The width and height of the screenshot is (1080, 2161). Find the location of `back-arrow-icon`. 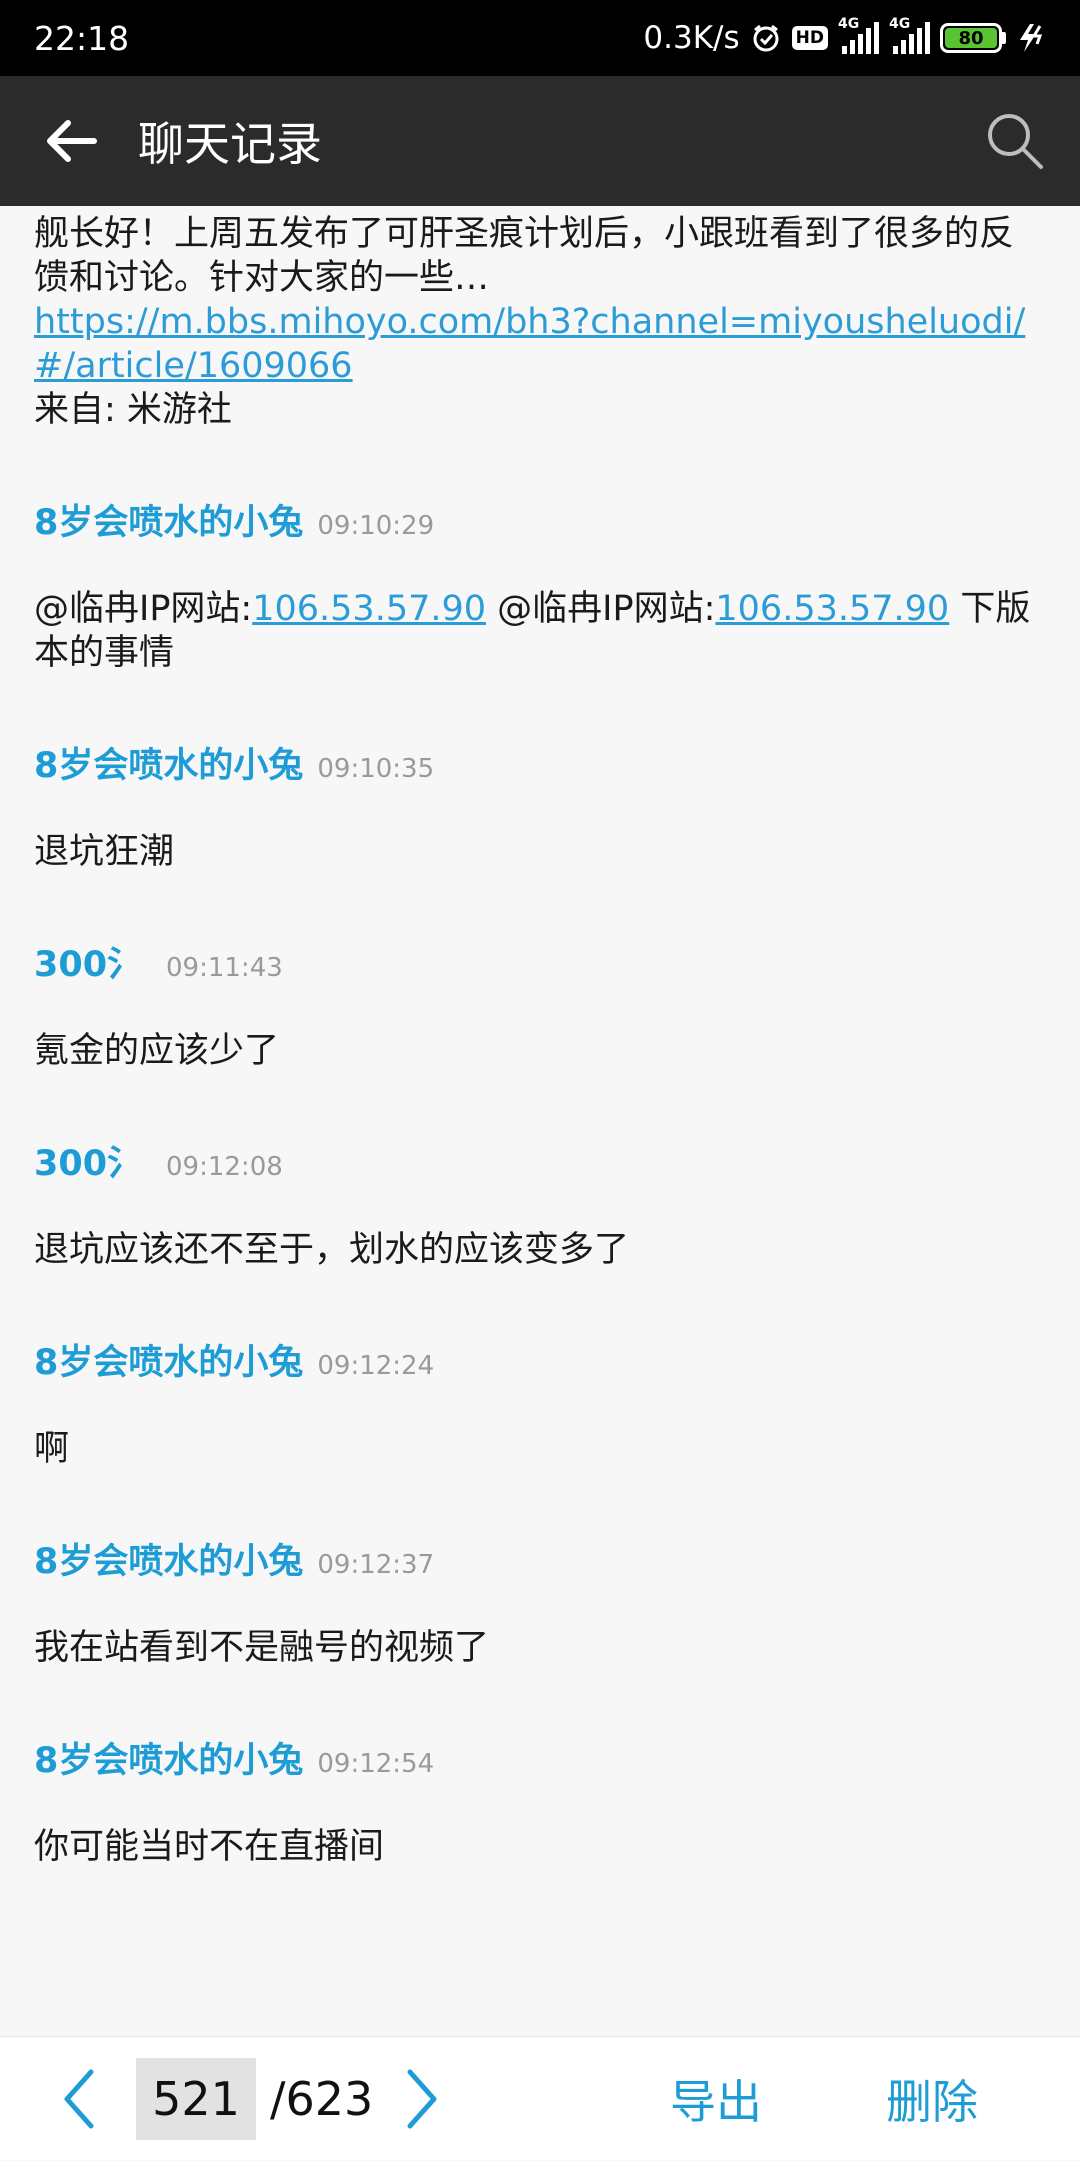

back-arrow-icon is located at coordinates (72, 141).